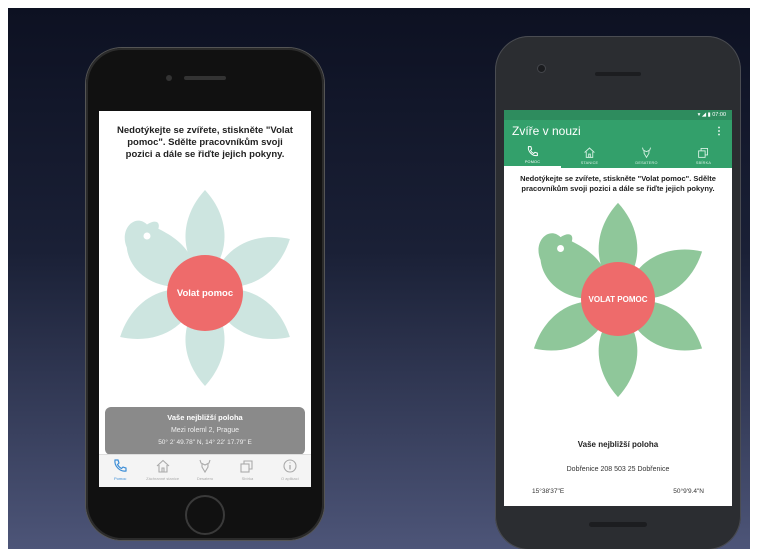  I want to click on ios-tab-label: Desatero, so click(205, 478).